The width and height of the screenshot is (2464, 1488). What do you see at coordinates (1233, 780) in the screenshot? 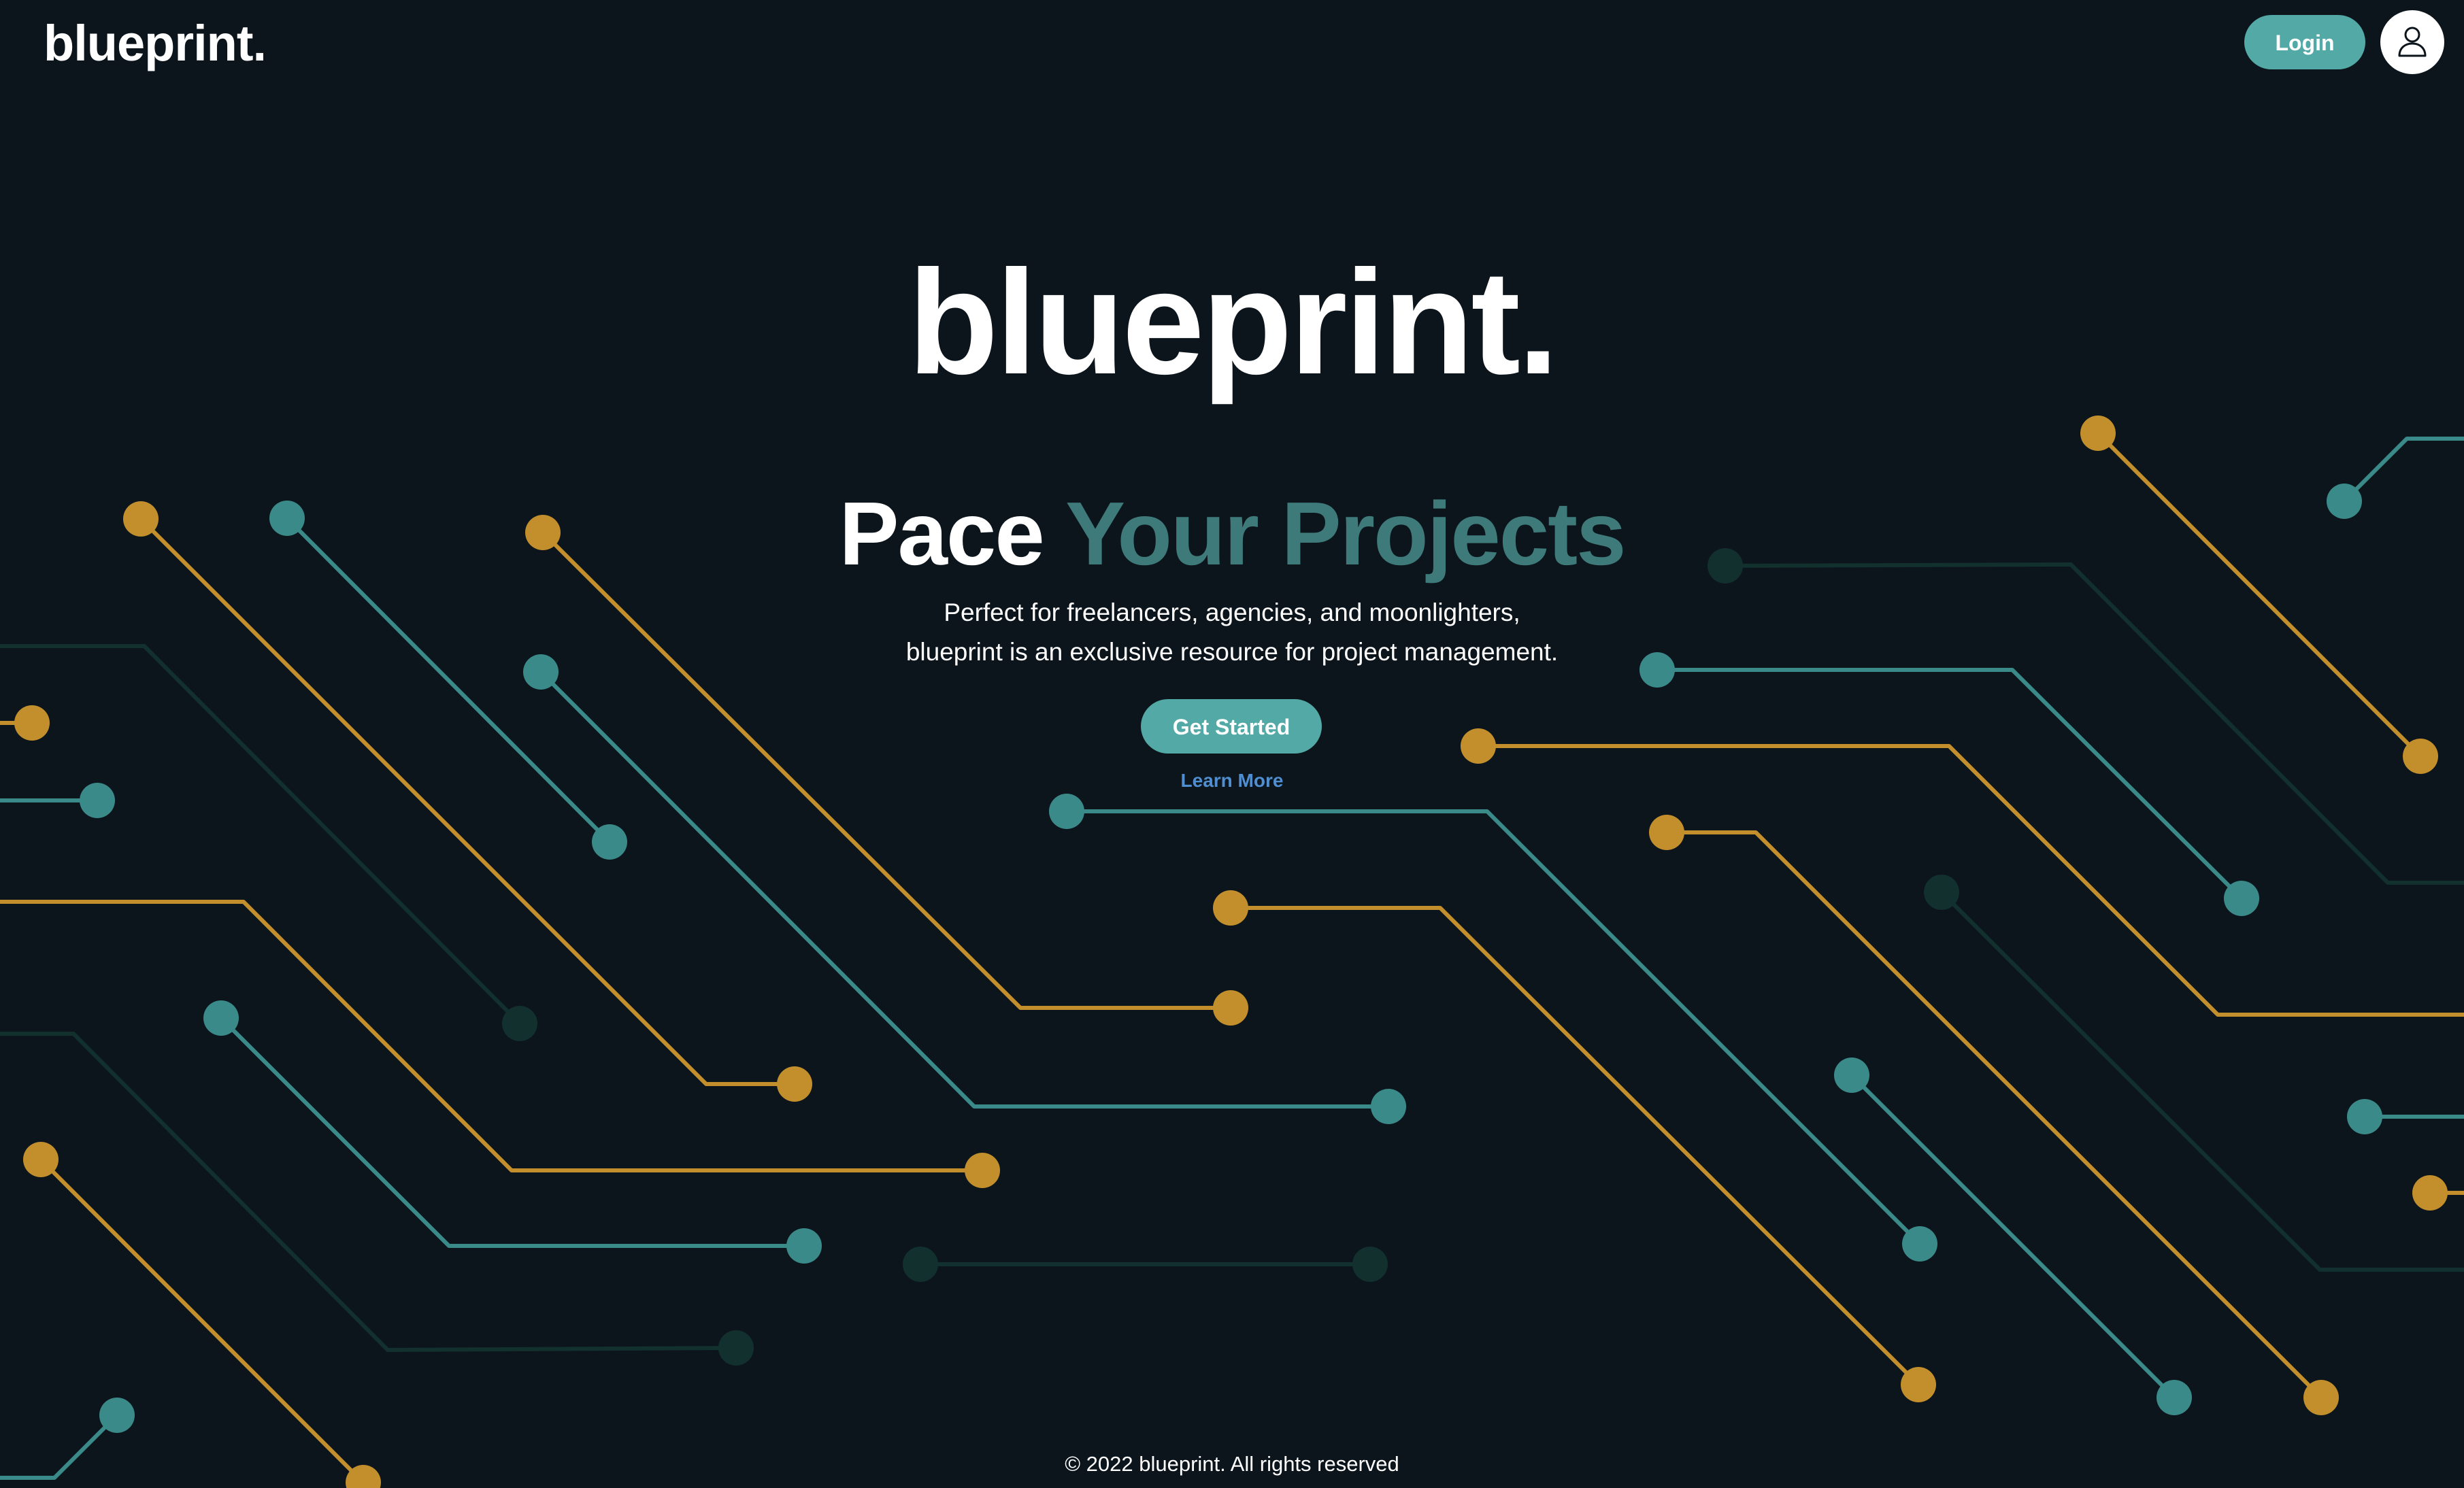
I see `learn-more-link: Learn More` at bounding box center [1233, 780].